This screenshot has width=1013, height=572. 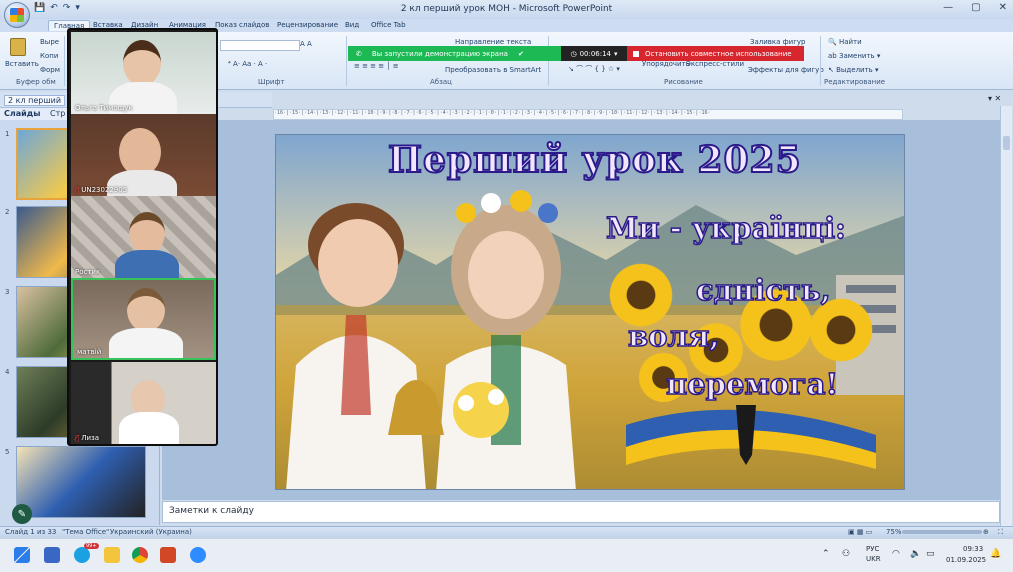 I want to click on keyboard-layout: UKR, so click(x=873, y=559).